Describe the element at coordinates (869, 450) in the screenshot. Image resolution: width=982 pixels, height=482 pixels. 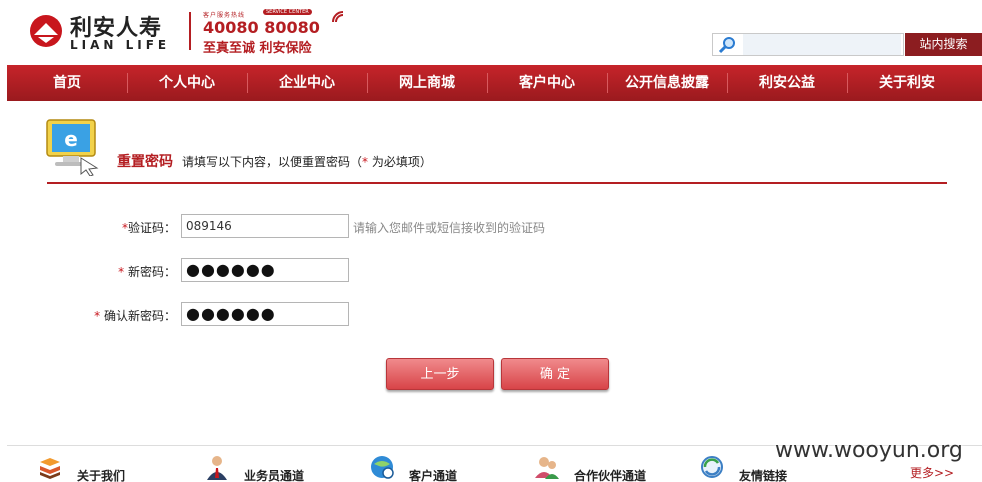
I see `wooyun-watermark: www.wooyun.org` at that location.